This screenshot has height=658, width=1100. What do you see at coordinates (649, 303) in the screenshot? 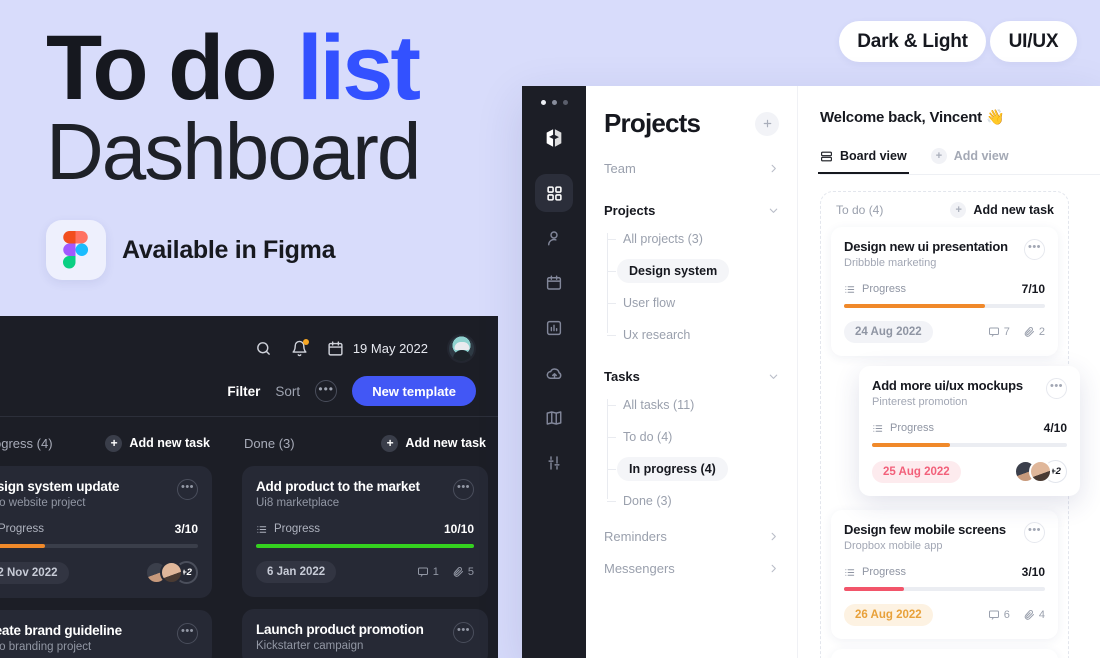
I see `sidebar-item-label: User flow` at bounding box center [649, 303].